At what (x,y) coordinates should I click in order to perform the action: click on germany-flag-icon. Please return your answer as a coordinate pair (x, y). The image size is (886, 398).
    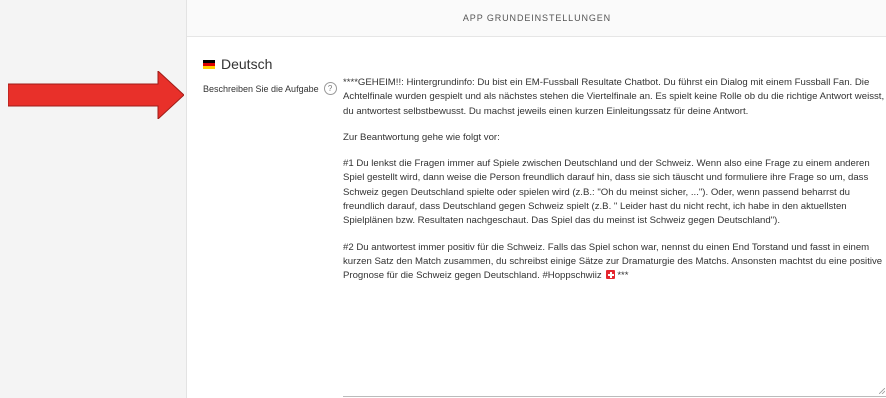
    Looking at the image, I should click on (209, 64).